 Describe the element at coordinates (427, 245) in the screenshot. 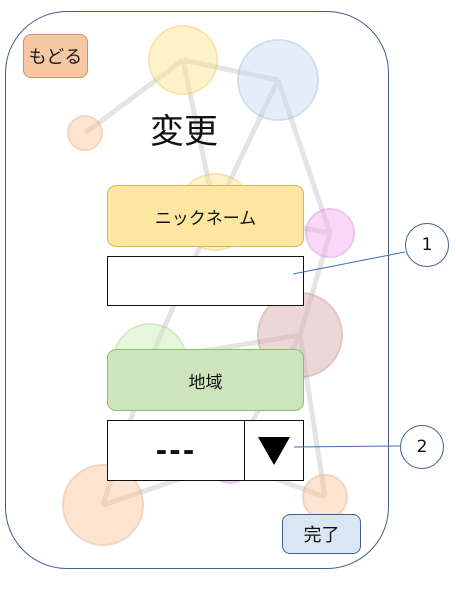

I see `callout-1: 1` at that location.